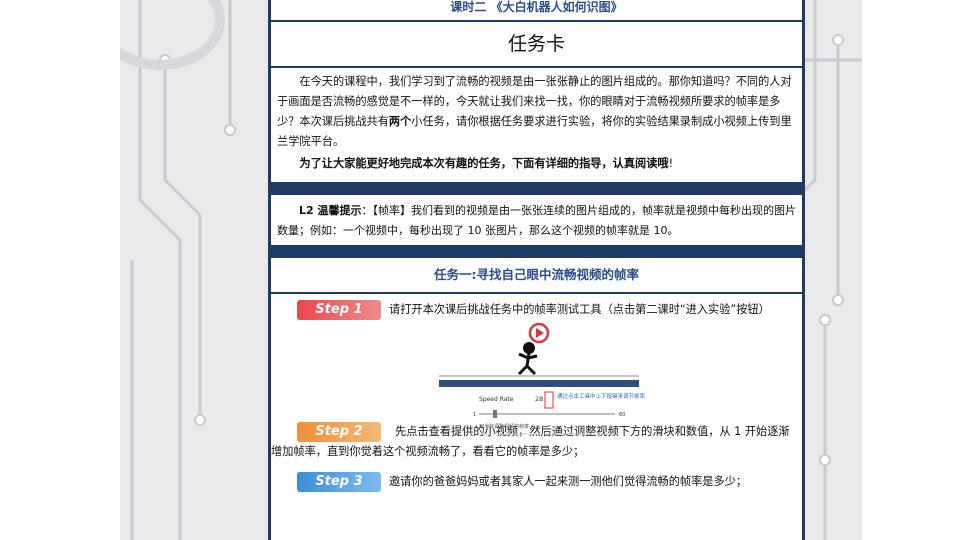 This screenshot has width=960, height=540. What do you see at coordinates (671, 163) in the screenshot?
I see `intro-emphasis-end: !` at bounding box center [671, 163].